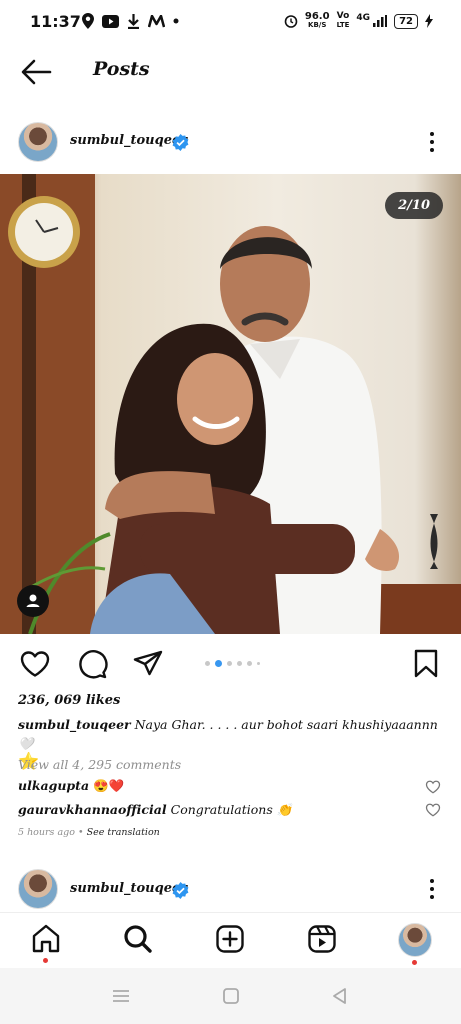 The width and height of the screenshot is (461, 1024). I want to click on home-icon, so click(46, 939).